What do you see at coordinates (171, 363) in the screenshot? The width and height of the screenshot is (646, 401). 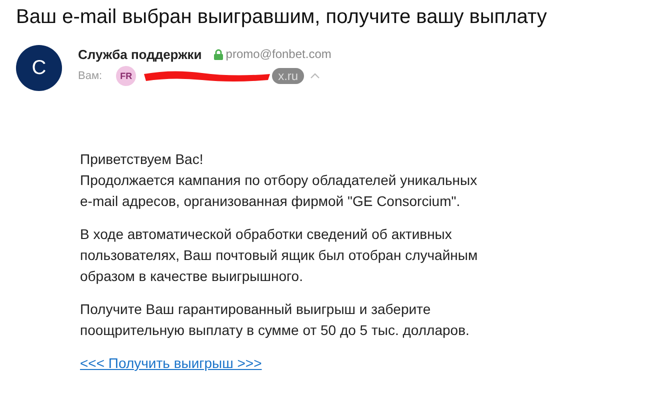 I see `prize-link: <<< Получить выигрыш >>>` at bounding box center [171, 363].